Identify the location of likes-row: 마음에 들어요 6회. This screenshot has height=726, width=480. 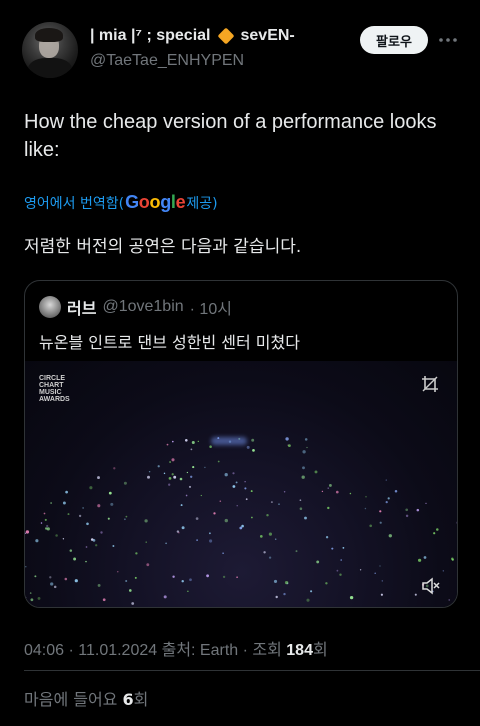
(86, 698).